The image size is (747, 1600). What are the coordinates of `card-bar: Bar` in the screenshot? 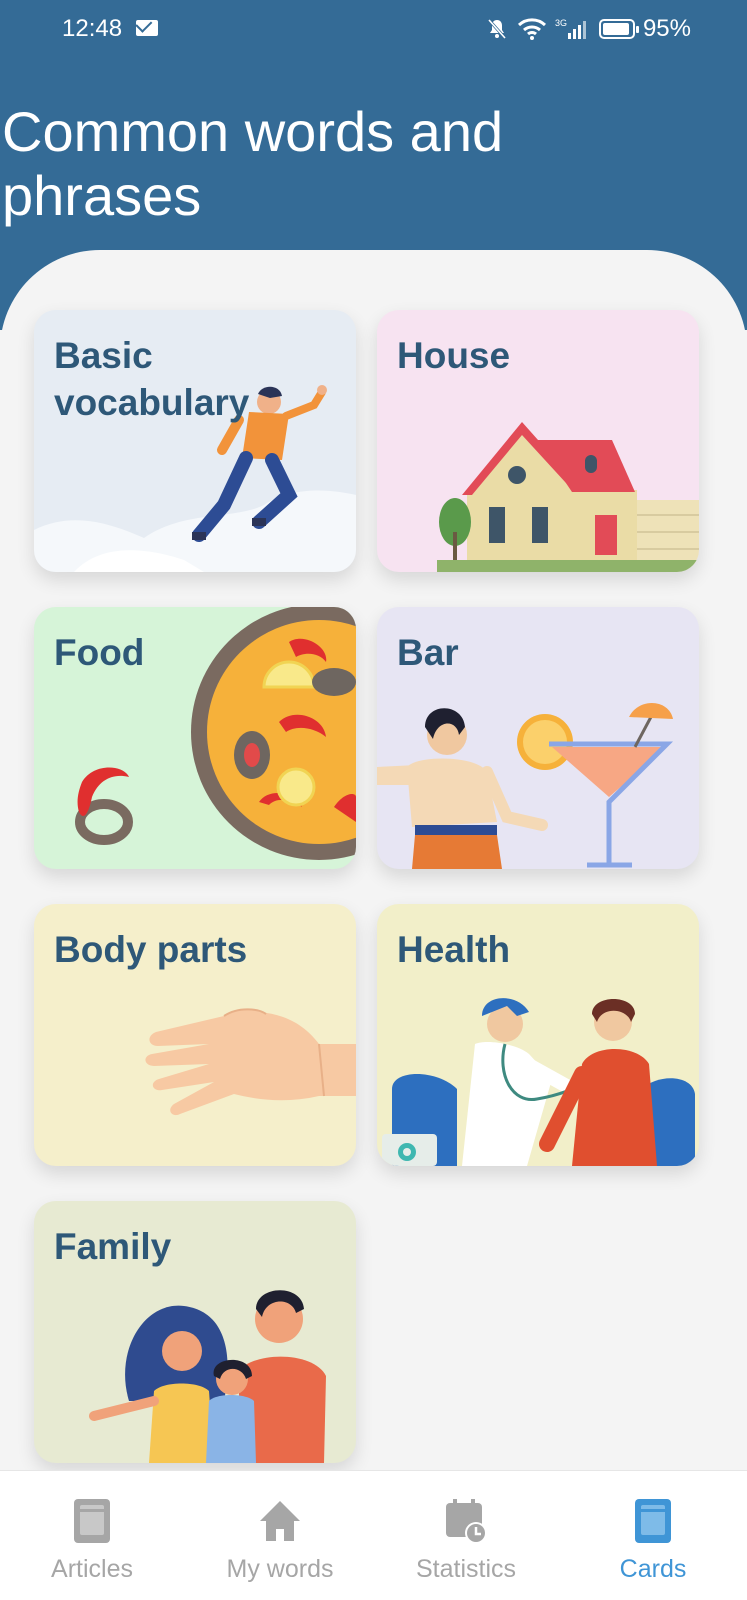 It's located at (538, 738).